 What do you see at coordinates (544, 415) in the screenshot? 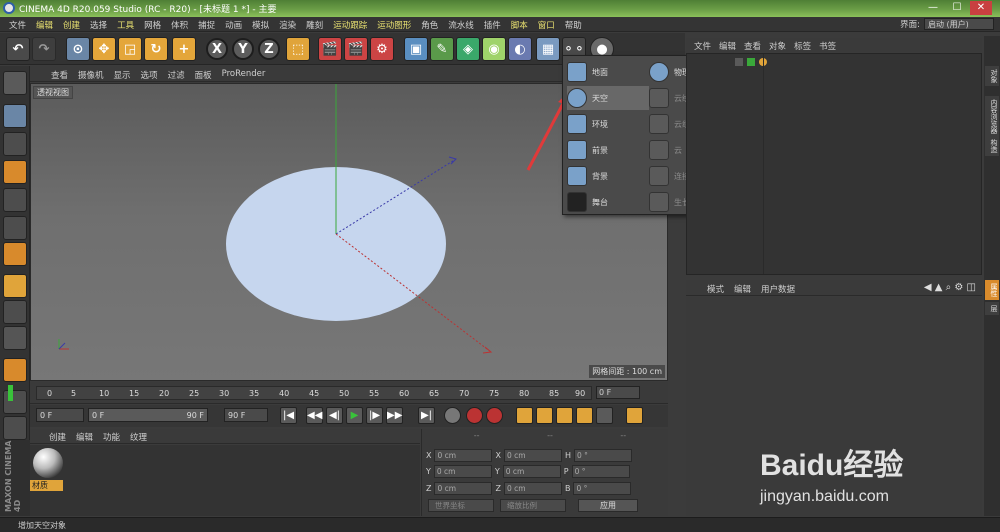
I see `key-scale-icon` at bounding box center [544, 415].